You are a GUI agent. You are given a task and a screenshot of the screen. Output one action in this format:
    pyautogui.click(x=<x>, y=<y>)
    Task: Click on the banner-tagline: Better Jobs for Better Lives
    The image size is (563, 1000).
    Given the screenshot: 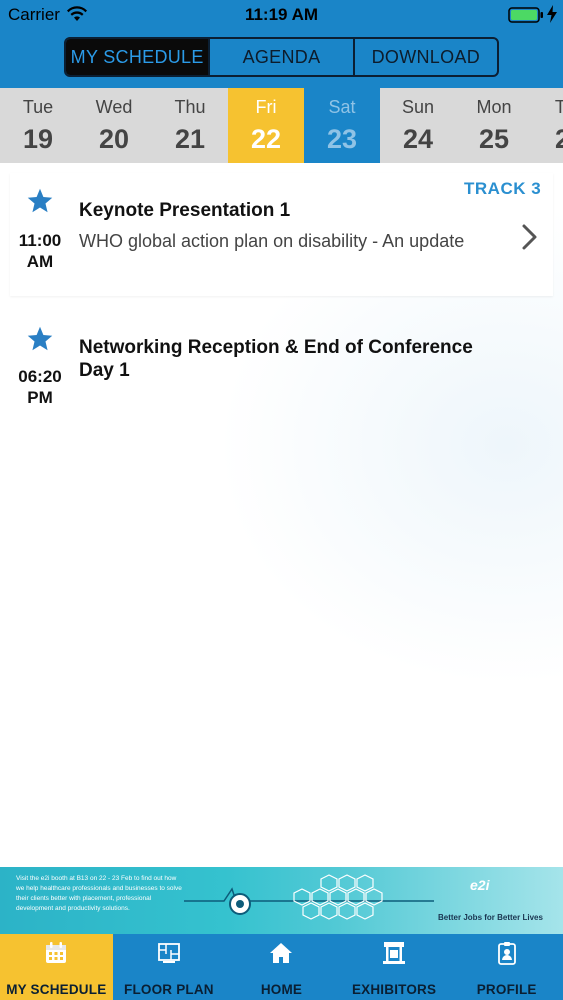 What is the action you would take?
    pyautogui.click(x=490, y=917)
    